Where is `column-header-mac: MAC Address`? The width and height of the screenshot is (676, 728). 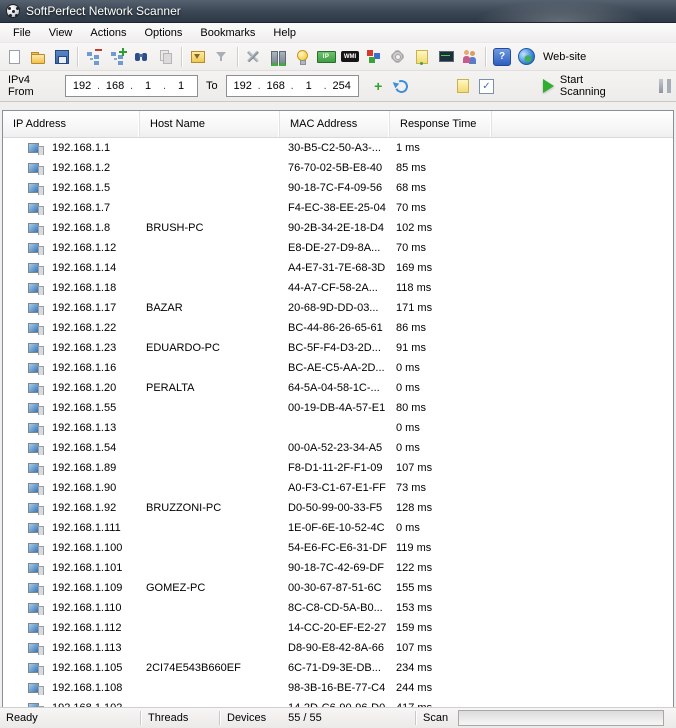 column-header-mac: MAC Address is located at coordinates (335, 124).